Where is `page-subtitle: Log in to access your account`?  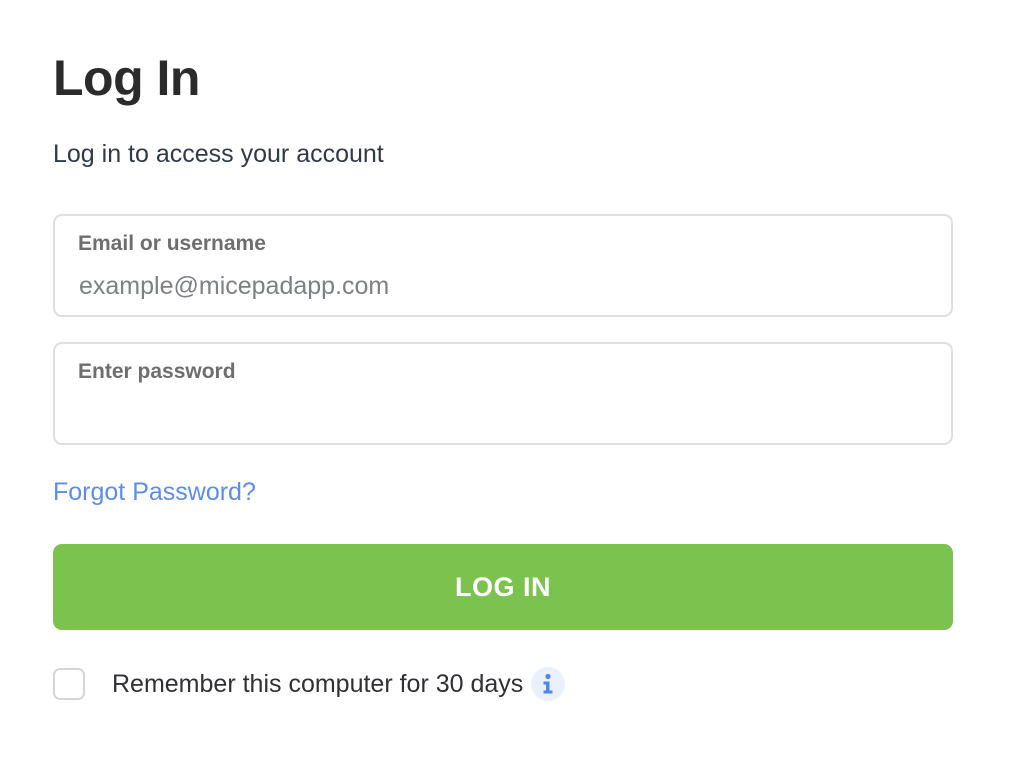 page-subtitle: Log in to access your account is located at coordinates (218, 154).